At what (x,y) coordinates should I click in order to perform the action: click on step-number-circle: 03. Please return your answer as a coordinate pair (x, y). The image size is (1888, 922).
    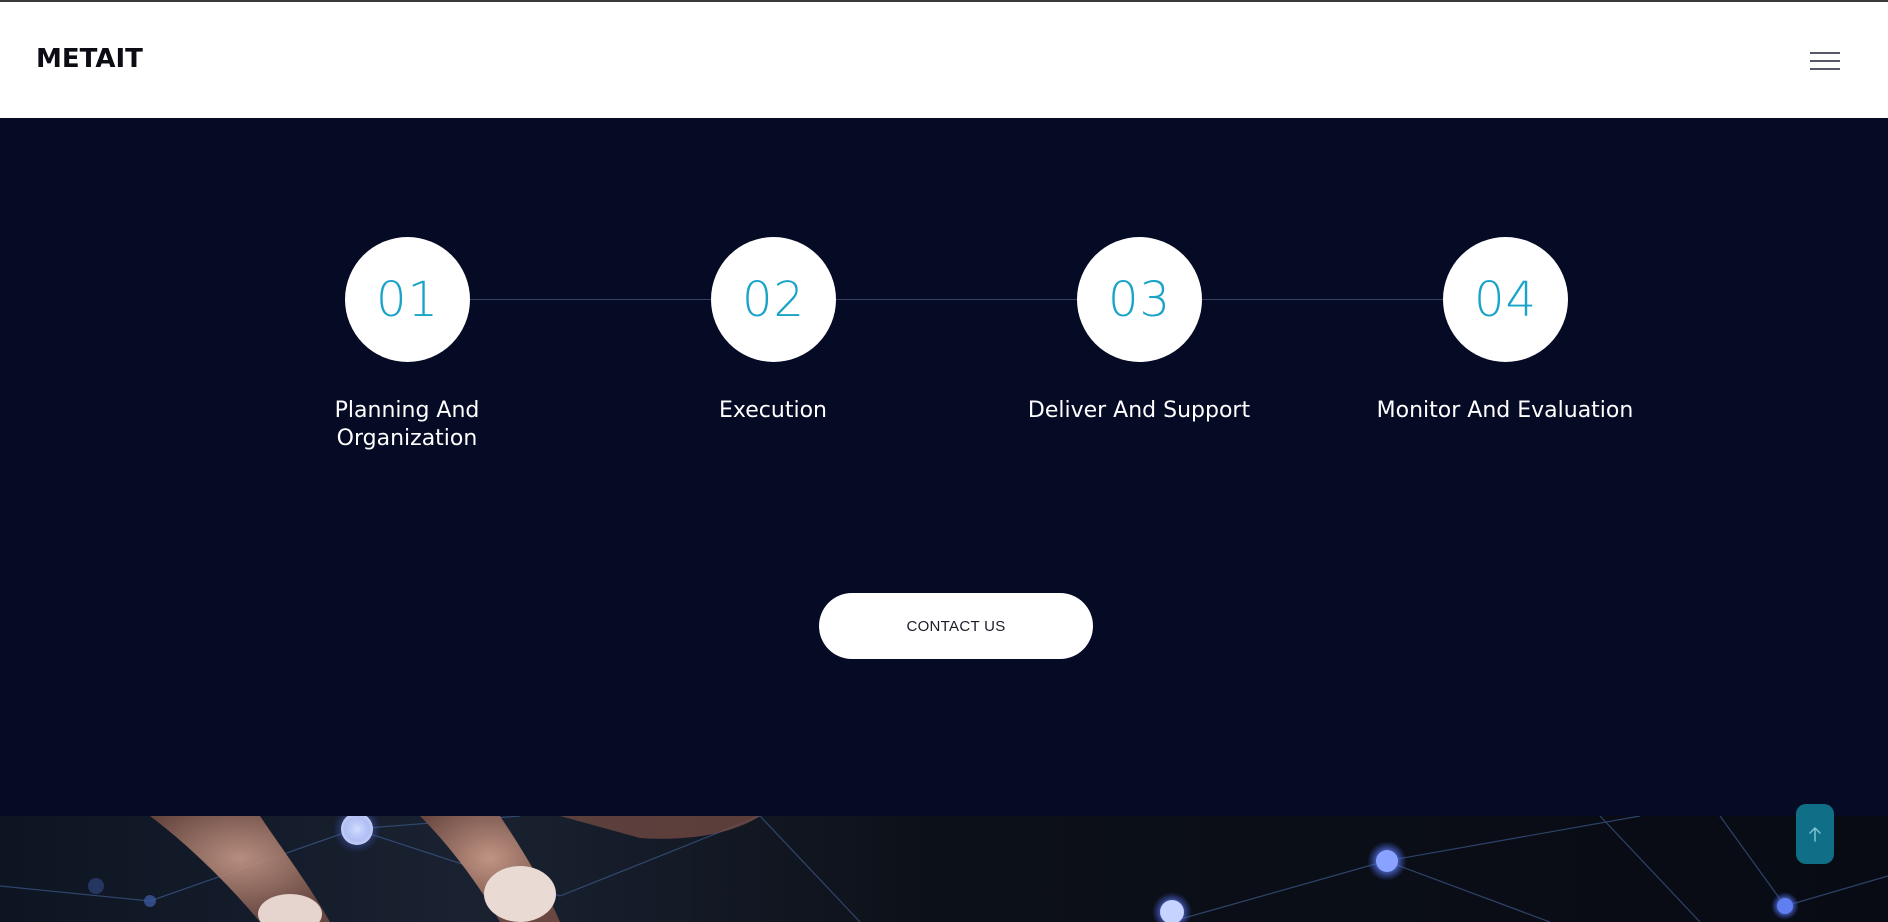
    Looking at the image, I should click on (1139, 299).